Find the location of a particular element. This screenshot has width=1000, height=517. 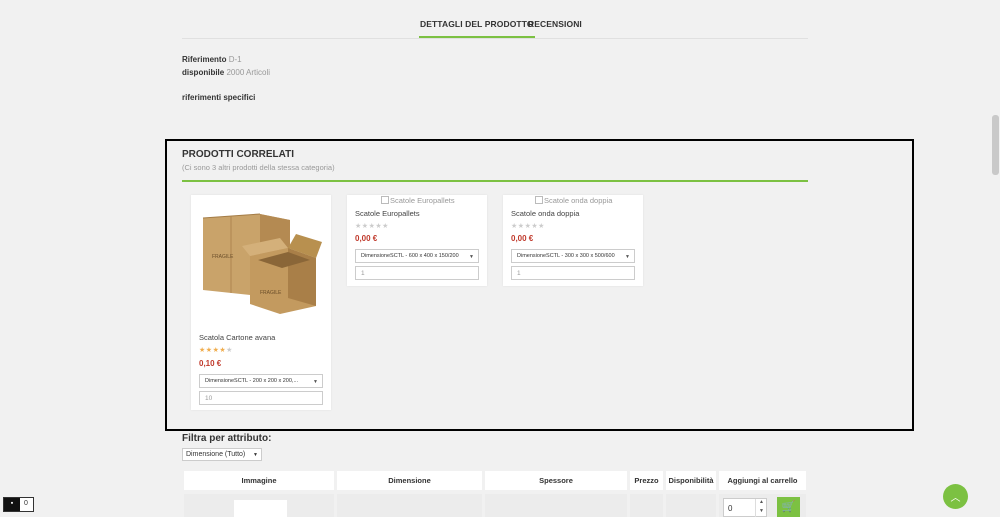

fragile-label-back: FRAGILE is located at coordinates (223, 257).